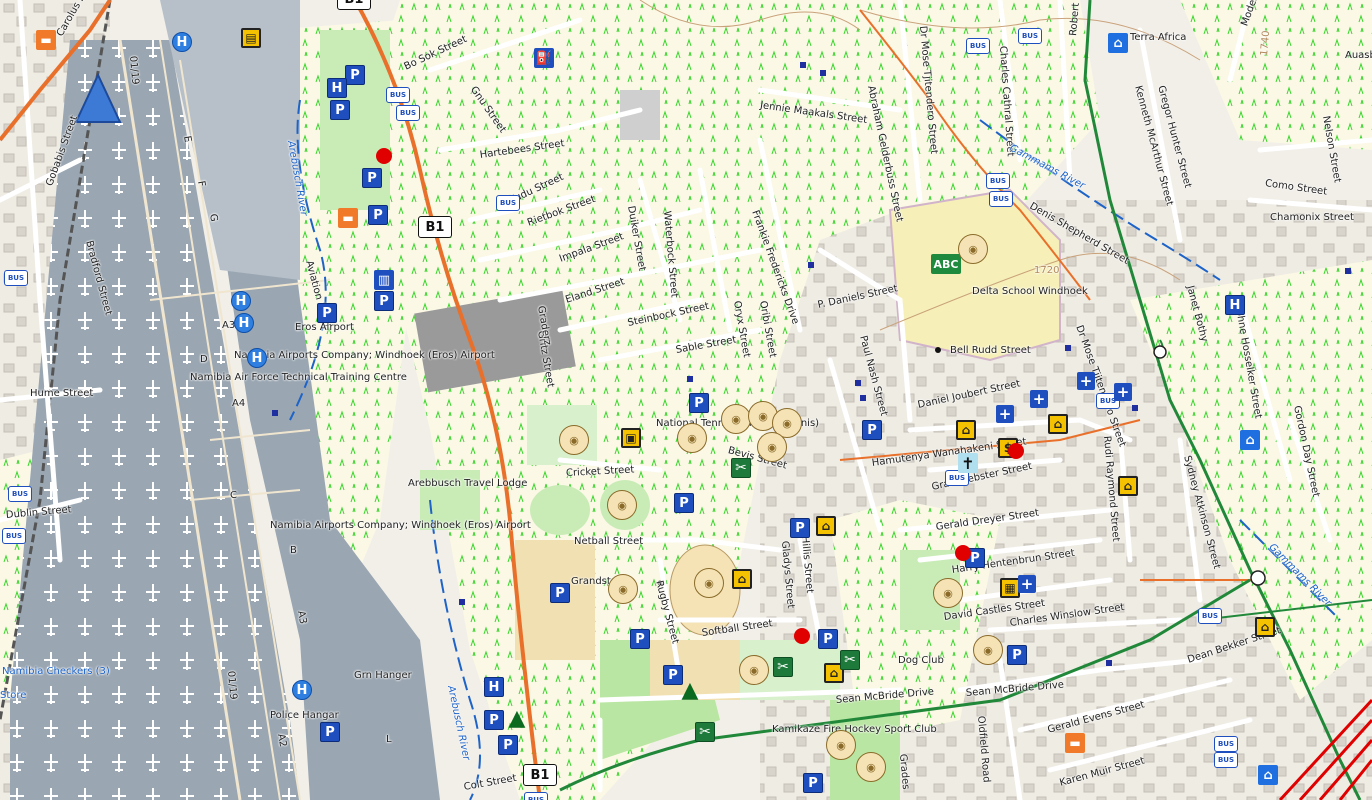  Describe the element at coordinates (1158, 37) in the screenshot. I see `place-label: Terra Africa` at that location.